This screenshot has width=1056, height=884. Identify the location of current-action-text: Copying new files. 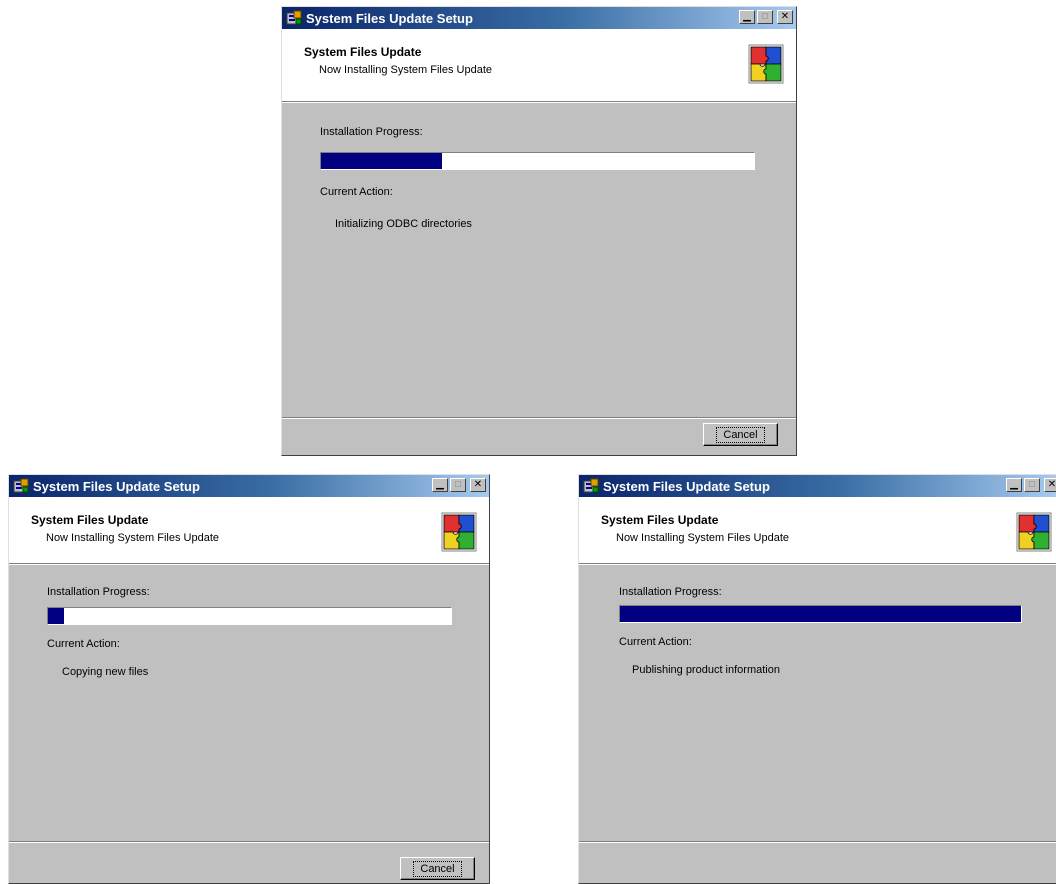
(105, 672).